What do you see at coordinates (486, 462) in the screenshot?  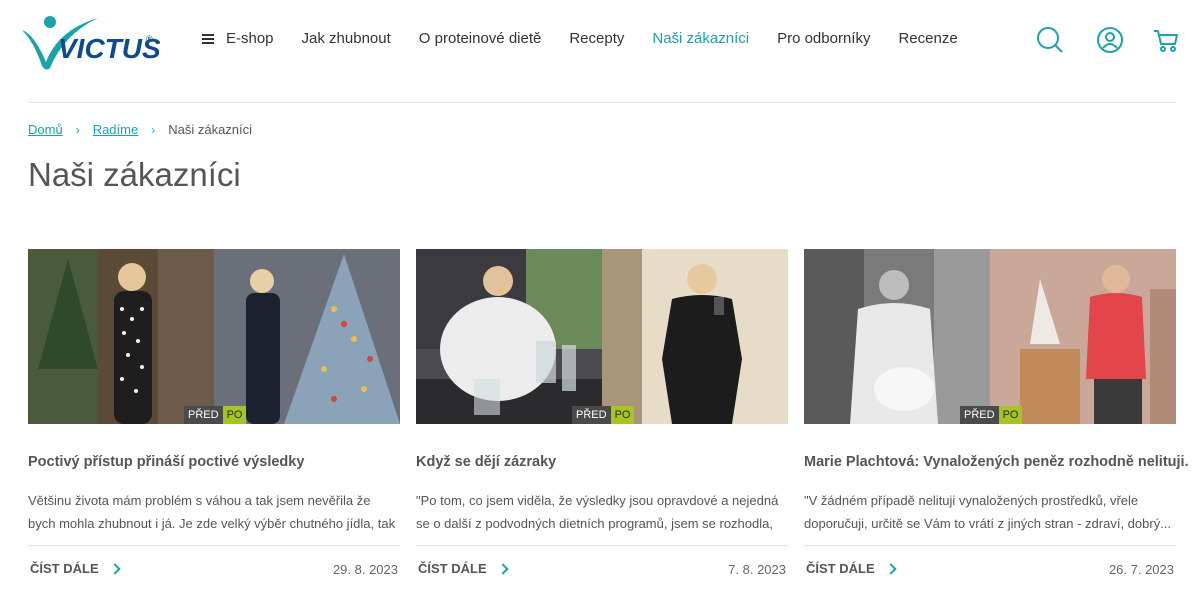 I see `story-title: Když se dějí zázraky` at bounding box center [486, 462].